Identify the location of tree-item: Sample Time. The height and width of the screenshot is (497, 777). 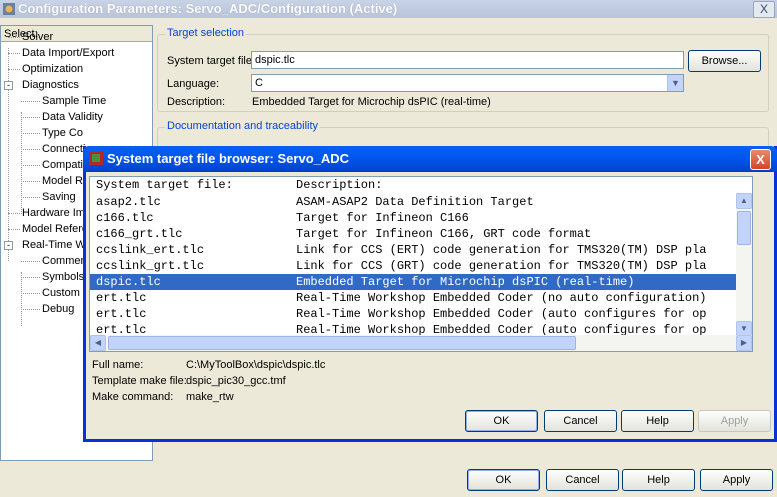
(74, 101).